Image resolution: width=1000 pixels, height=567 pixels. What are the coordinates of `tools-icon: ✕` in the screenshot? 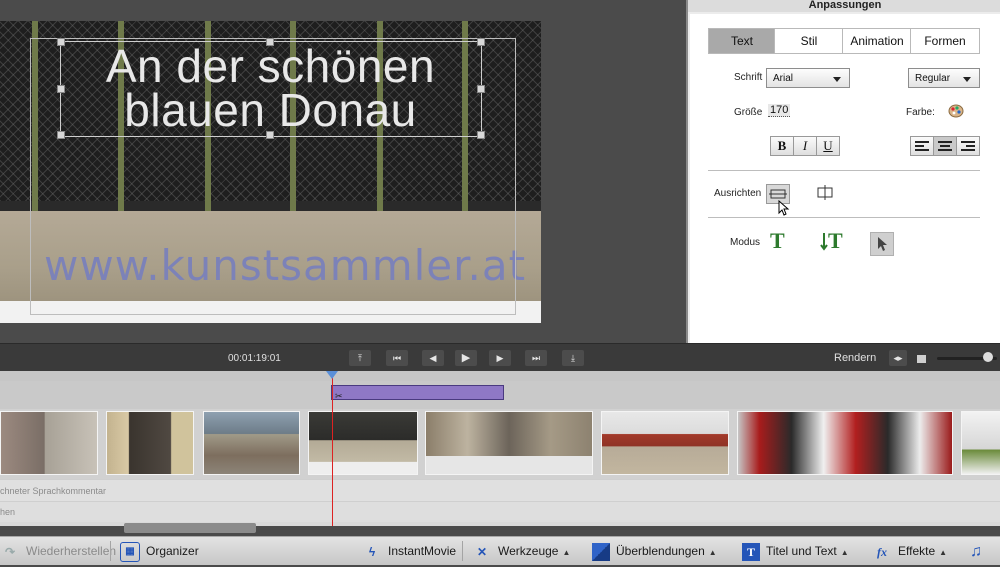 It's located at (482, 551).